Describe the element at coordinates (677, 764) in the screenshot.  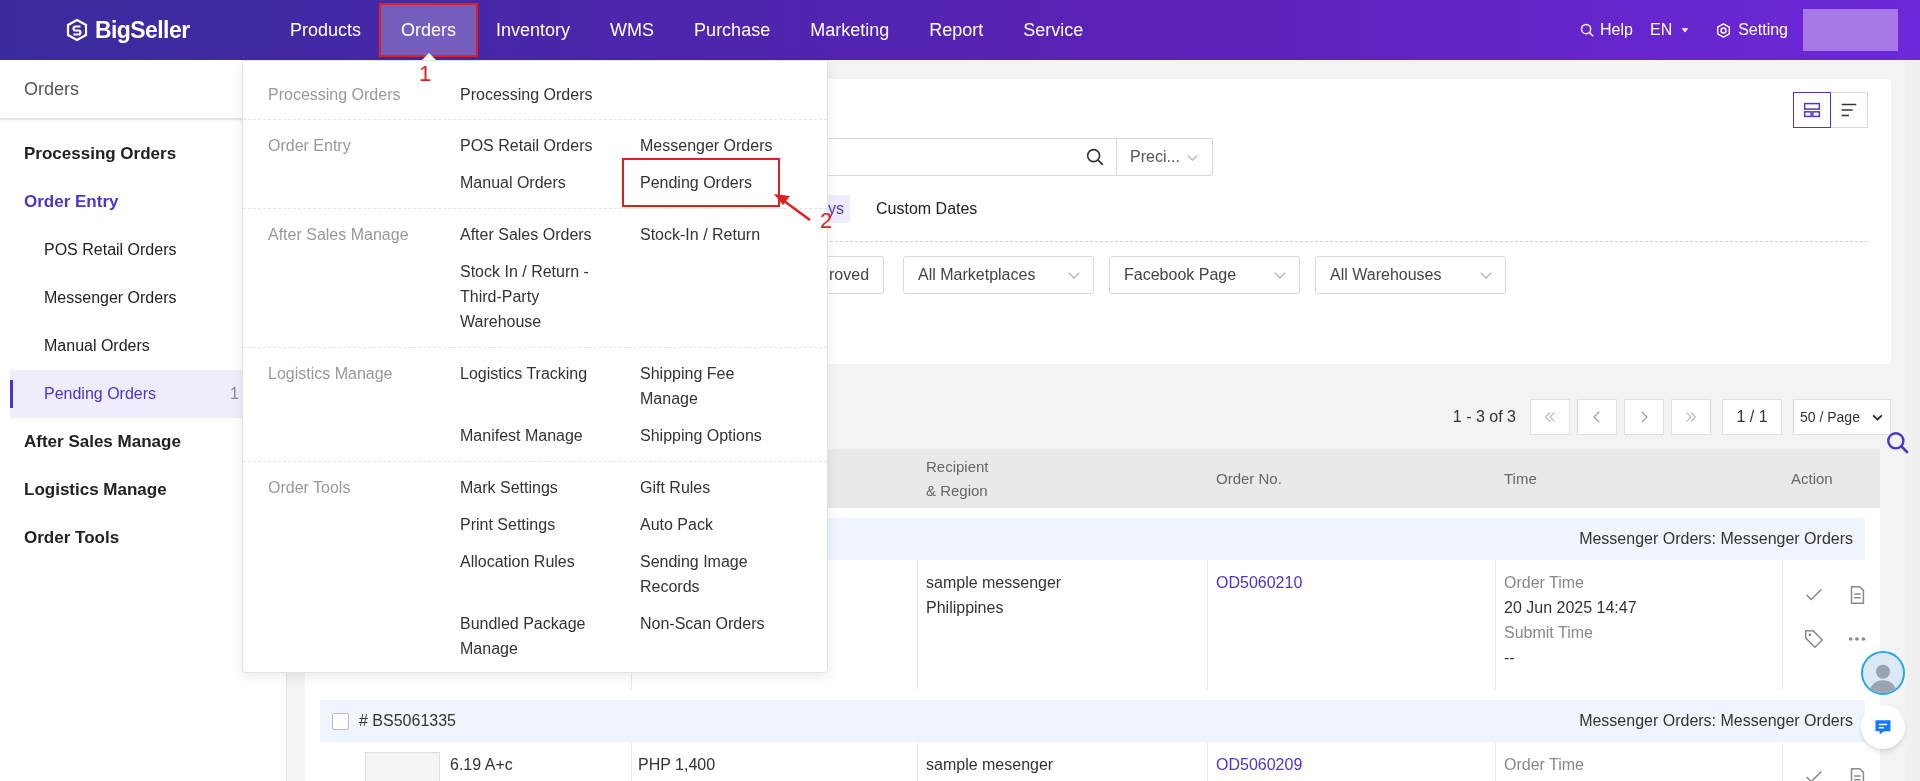
I see `order-price: PHP 1,400` at that location.